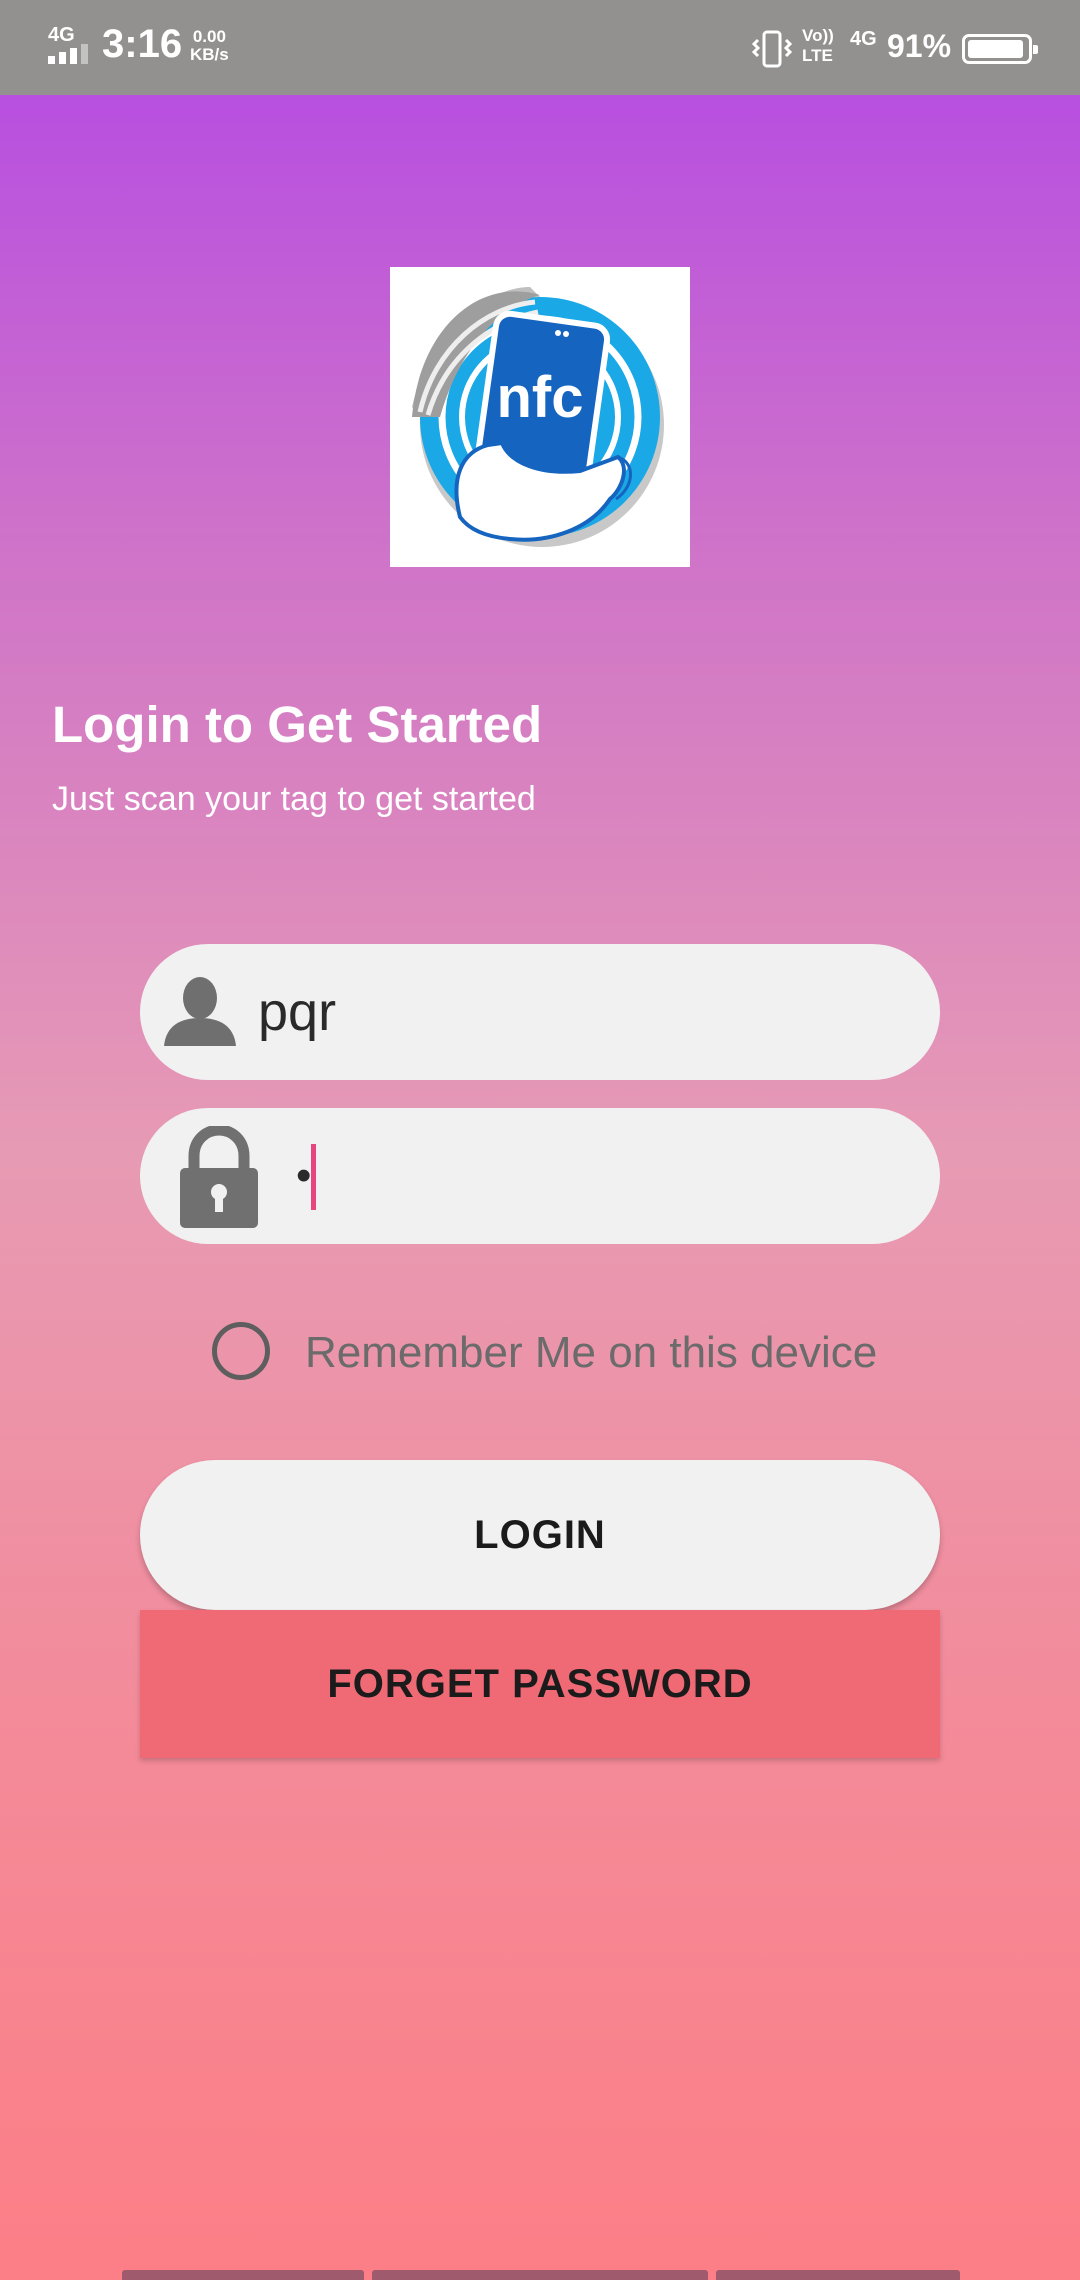 This screenshot has width=1080, height=2280. Describe the element at coordinates (209, 36) in the screenshot. I see `speed-value: 0.00` at that location.